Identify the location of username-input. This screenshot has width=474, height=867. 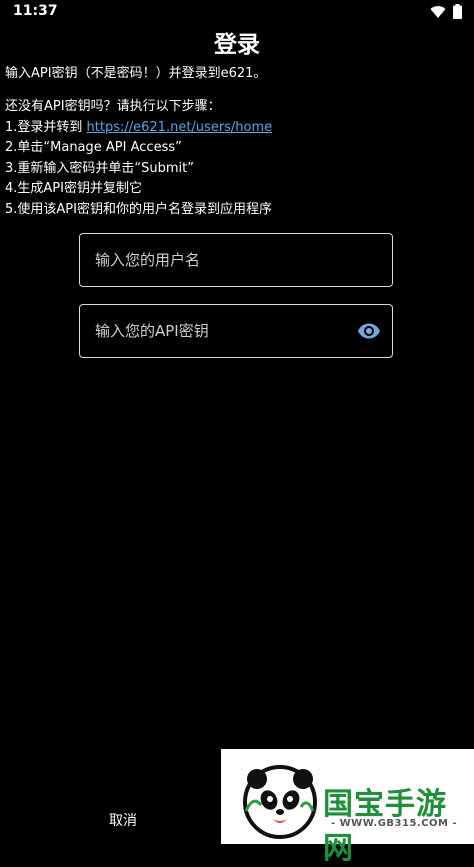
(236, 260).